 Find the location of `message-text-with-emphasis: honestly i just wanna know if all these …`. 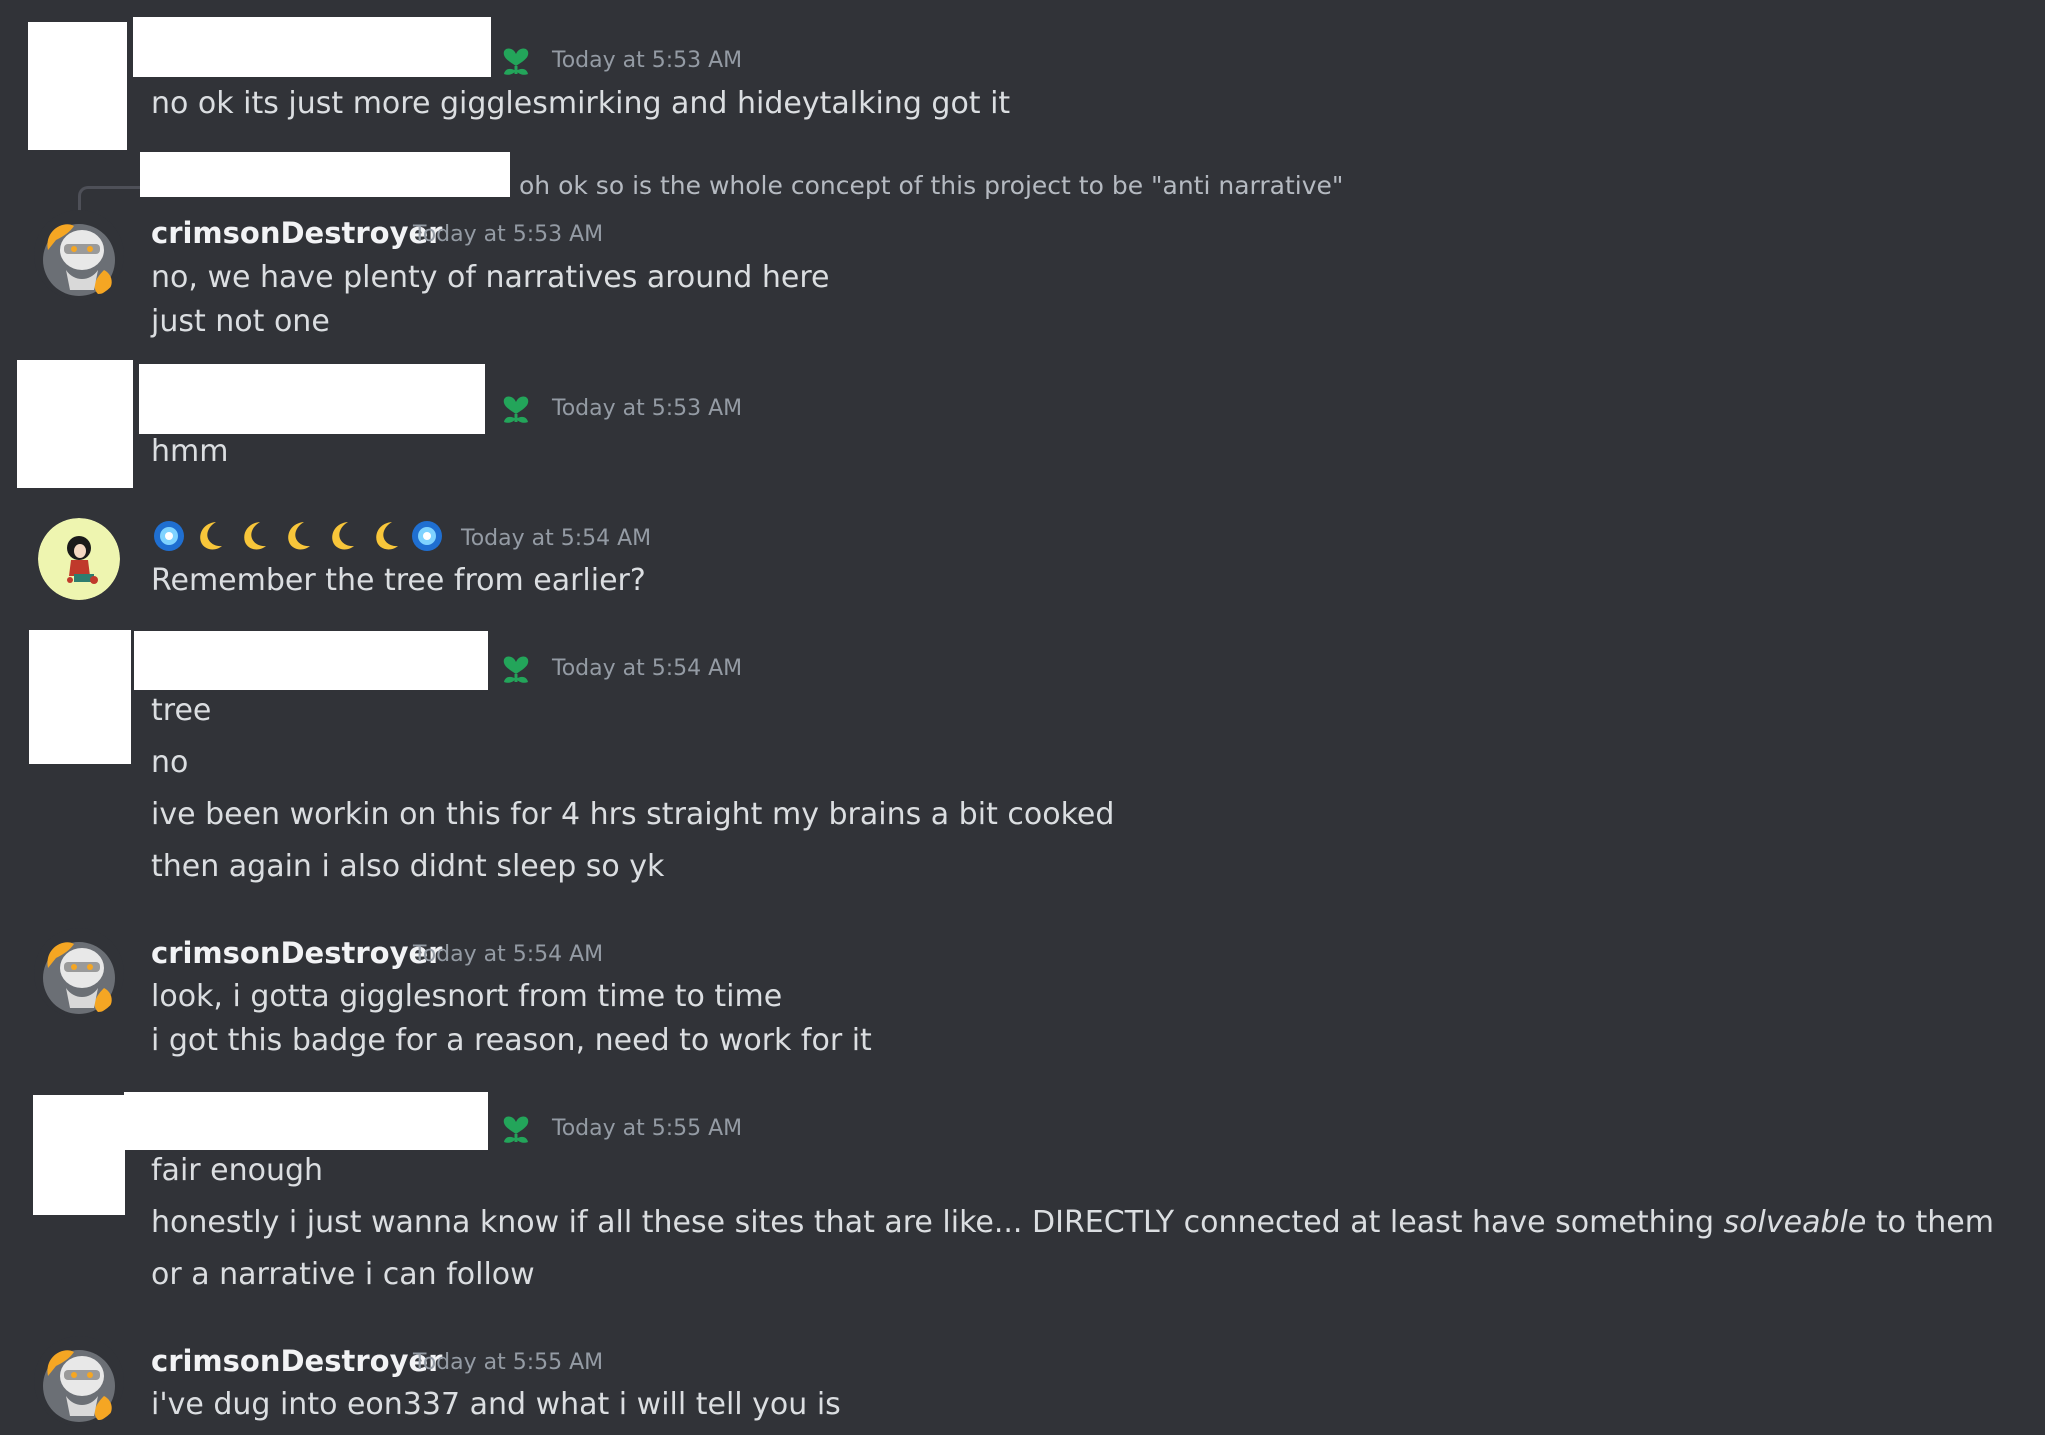

message-text-with-emphasis: honestly i just wanna know if all these … is located at coordinates (1072, 1223).